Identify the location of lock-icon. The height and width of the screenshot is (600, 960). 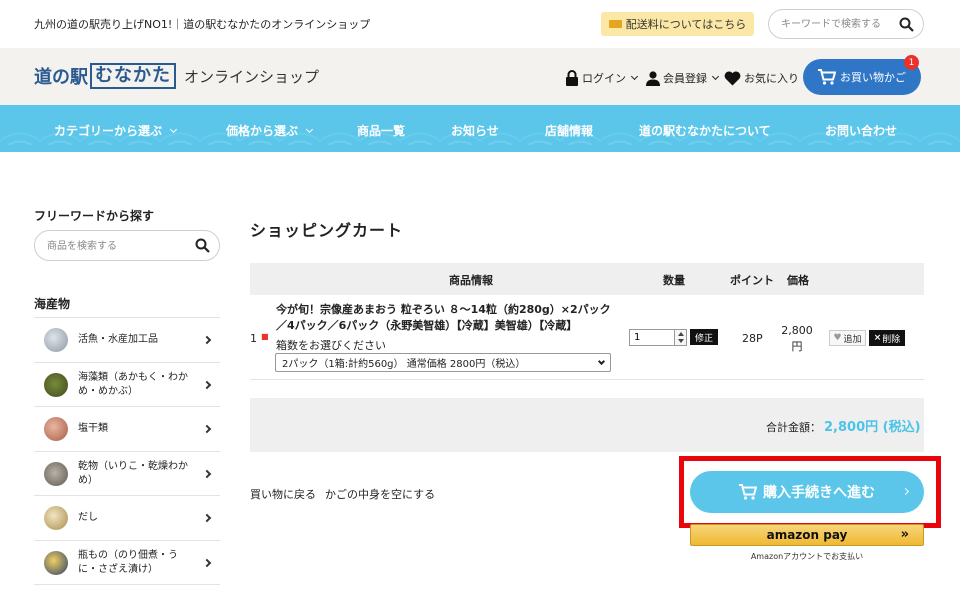
(572, 78).